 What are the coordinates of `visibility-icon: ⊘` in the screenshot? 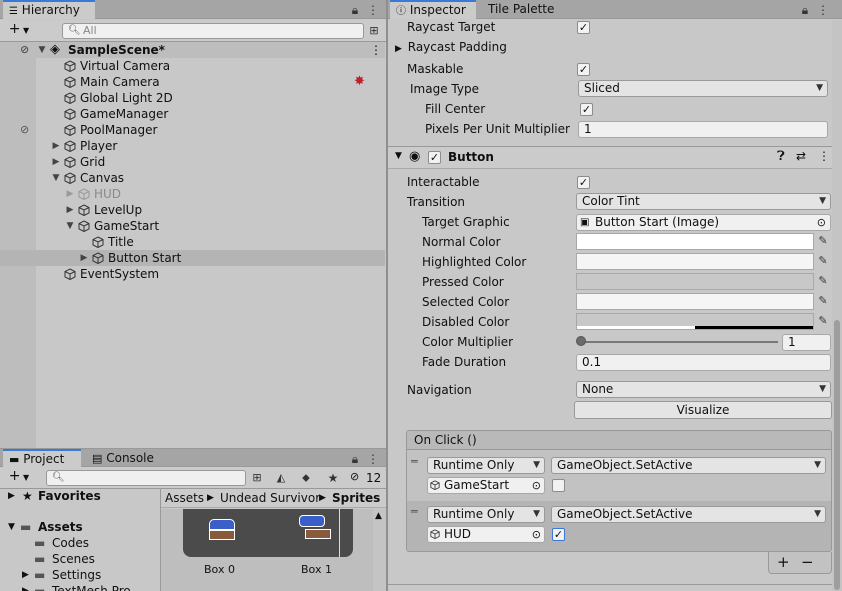 It's located at (24, 50).